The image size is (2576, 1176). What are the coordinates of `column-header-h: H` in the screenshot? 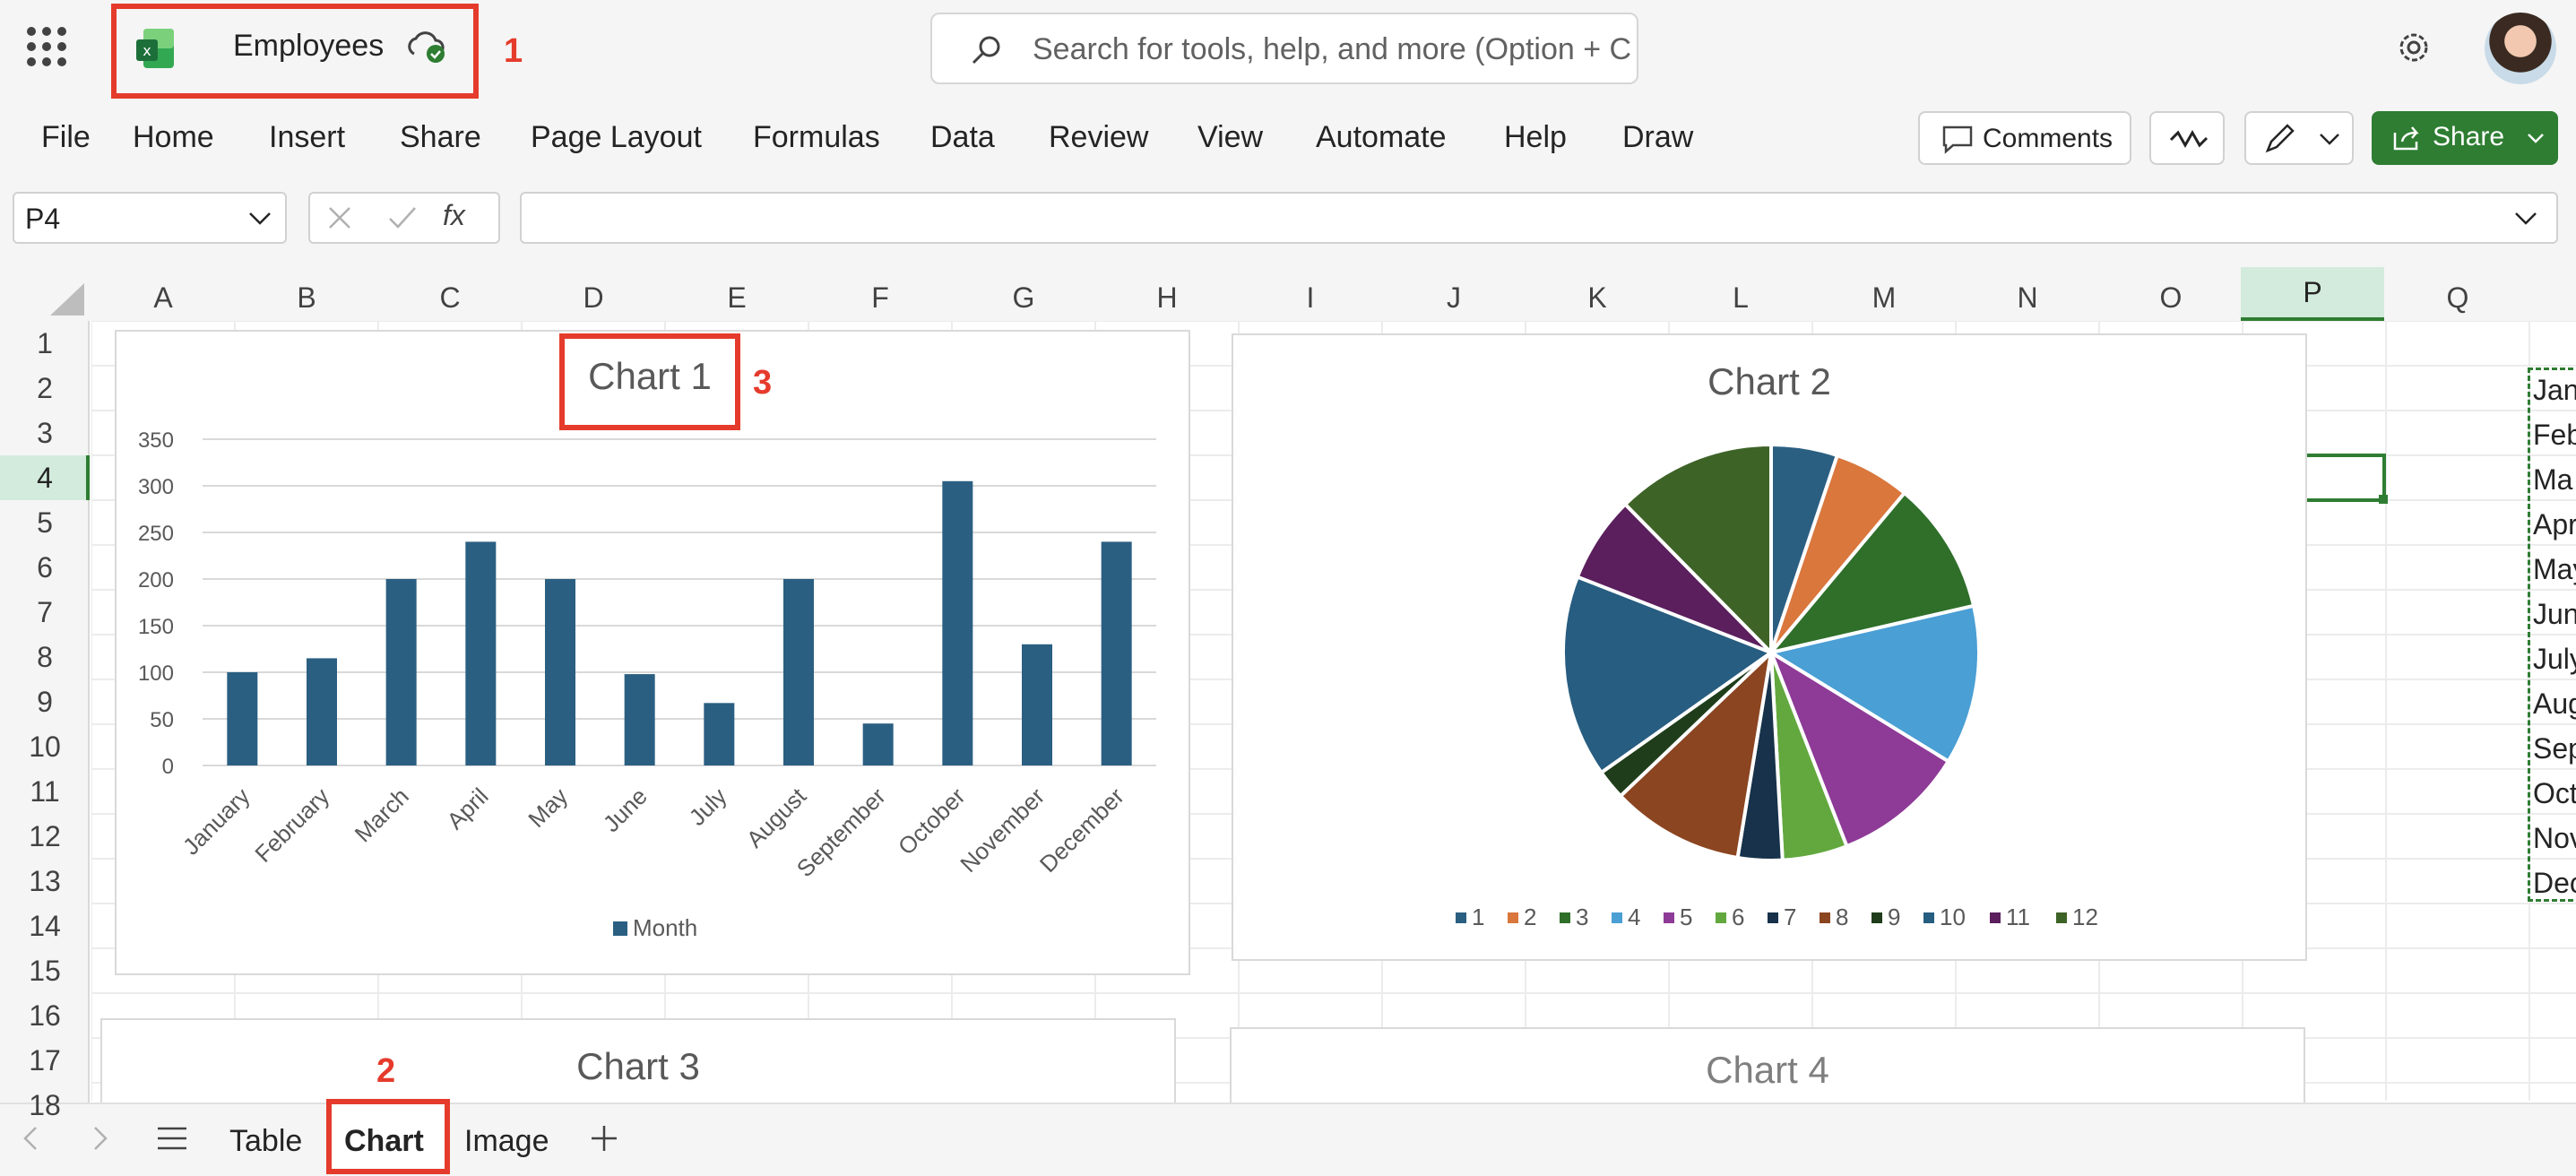 It's located at (1167, 297).